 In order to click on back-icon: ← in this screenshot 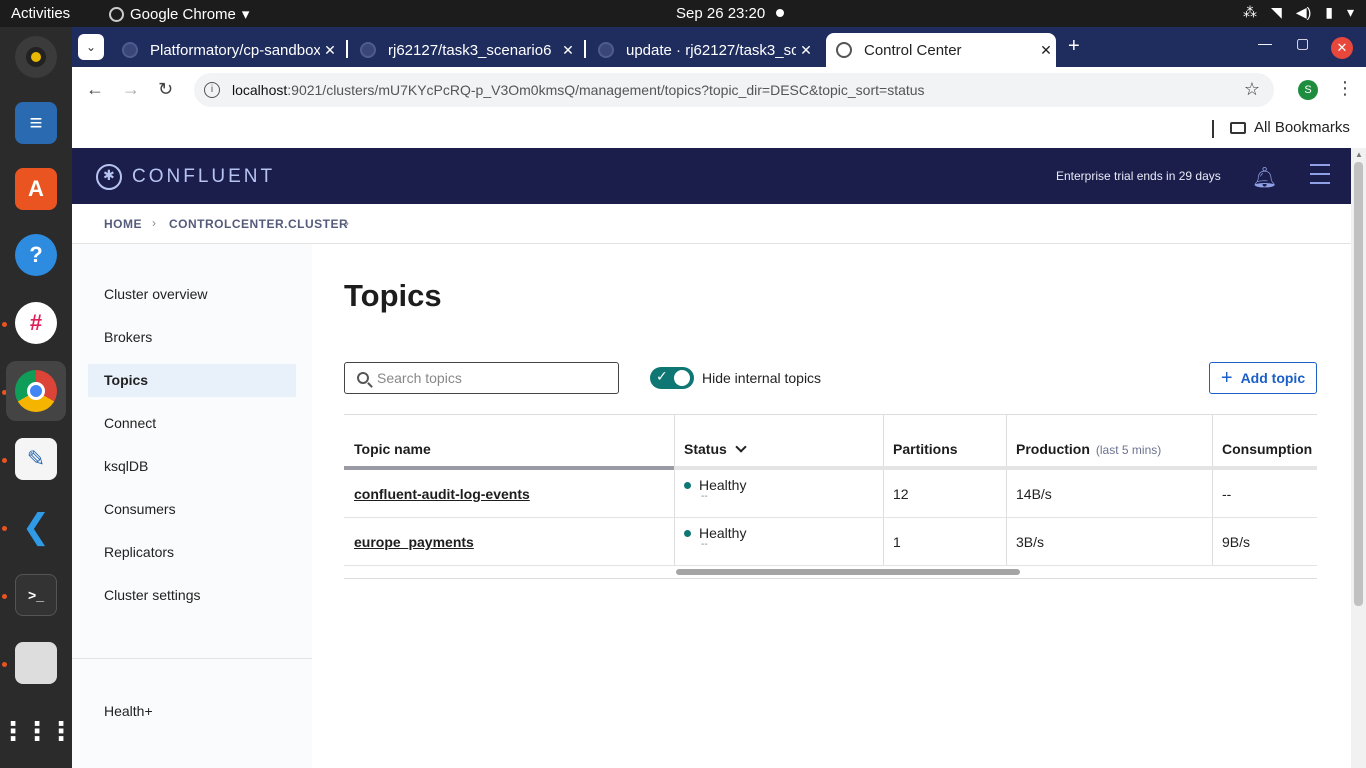, I will do `click(95, 89)`.